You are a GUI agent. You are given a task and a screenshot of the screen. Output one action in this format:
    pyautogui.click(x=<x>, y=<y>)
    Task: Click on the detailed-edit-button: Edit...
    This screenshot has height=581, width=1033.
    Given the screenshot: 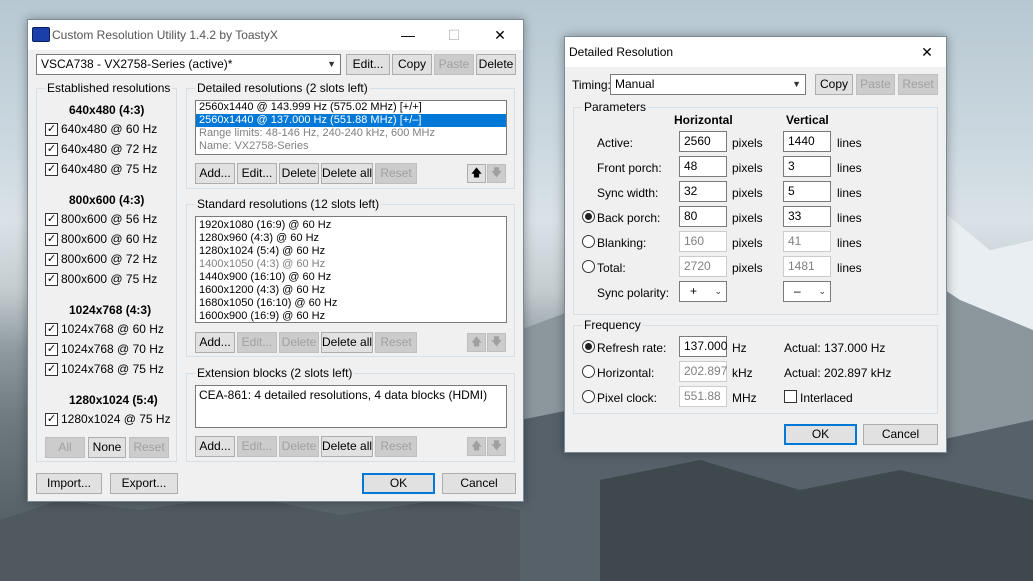 What is the action you would take?
    pyautogui.click(x=257, y=173)
    